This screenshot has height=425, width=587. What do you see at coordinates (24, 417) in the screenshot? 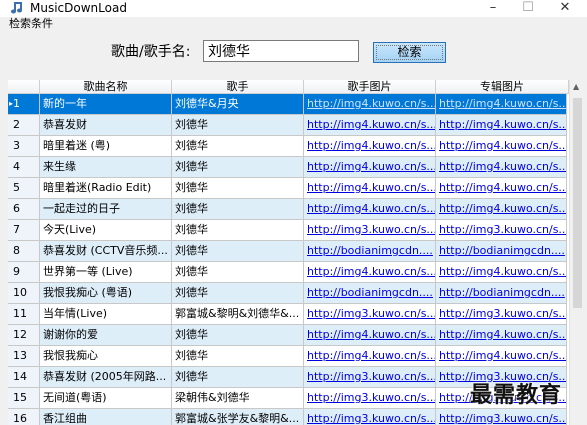
I see `row-number-cell: 16` at bounding box center [24, 417].